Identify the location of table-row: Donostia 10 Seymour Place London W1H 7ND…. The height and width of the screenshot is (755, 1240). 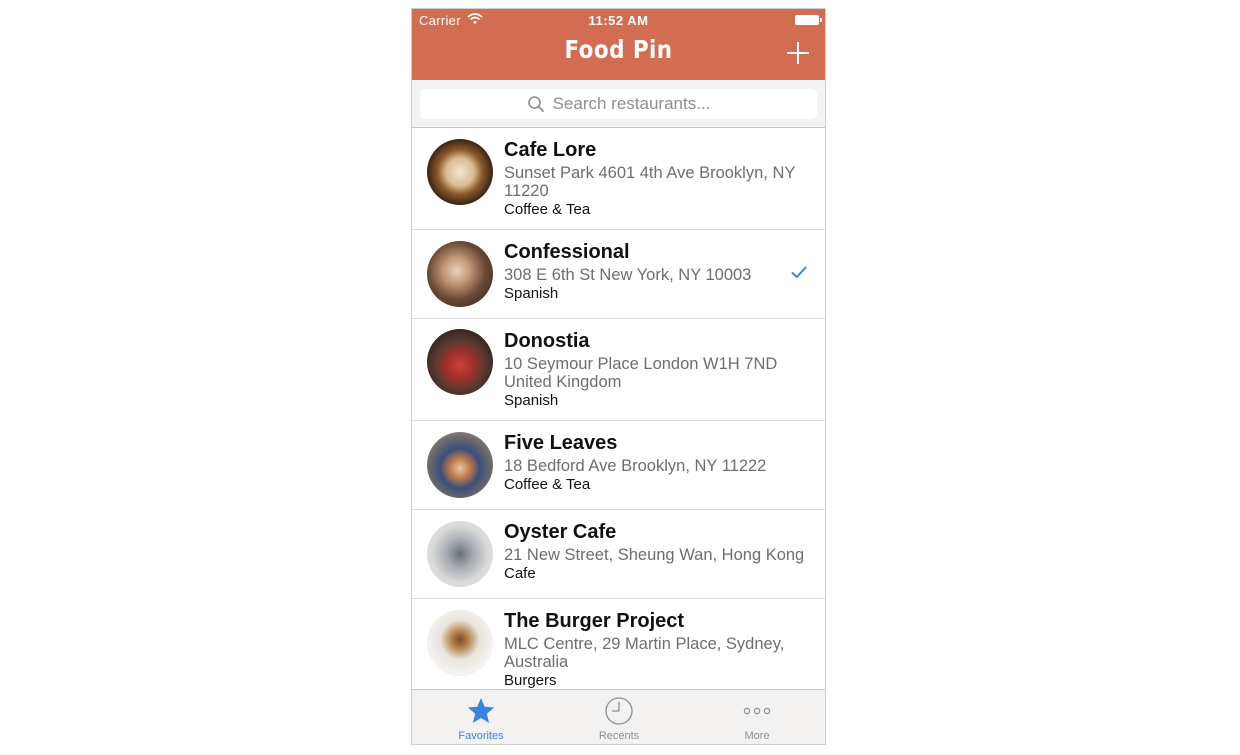
(618, 370).